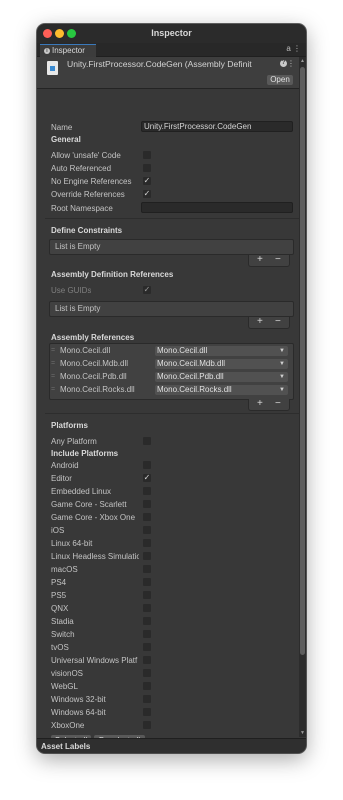 This screenshot has width=343, height=800. What do you see at coordinates (172, 218) in the screenshot?
I see `section-divider` at bounding box center [172, 218].